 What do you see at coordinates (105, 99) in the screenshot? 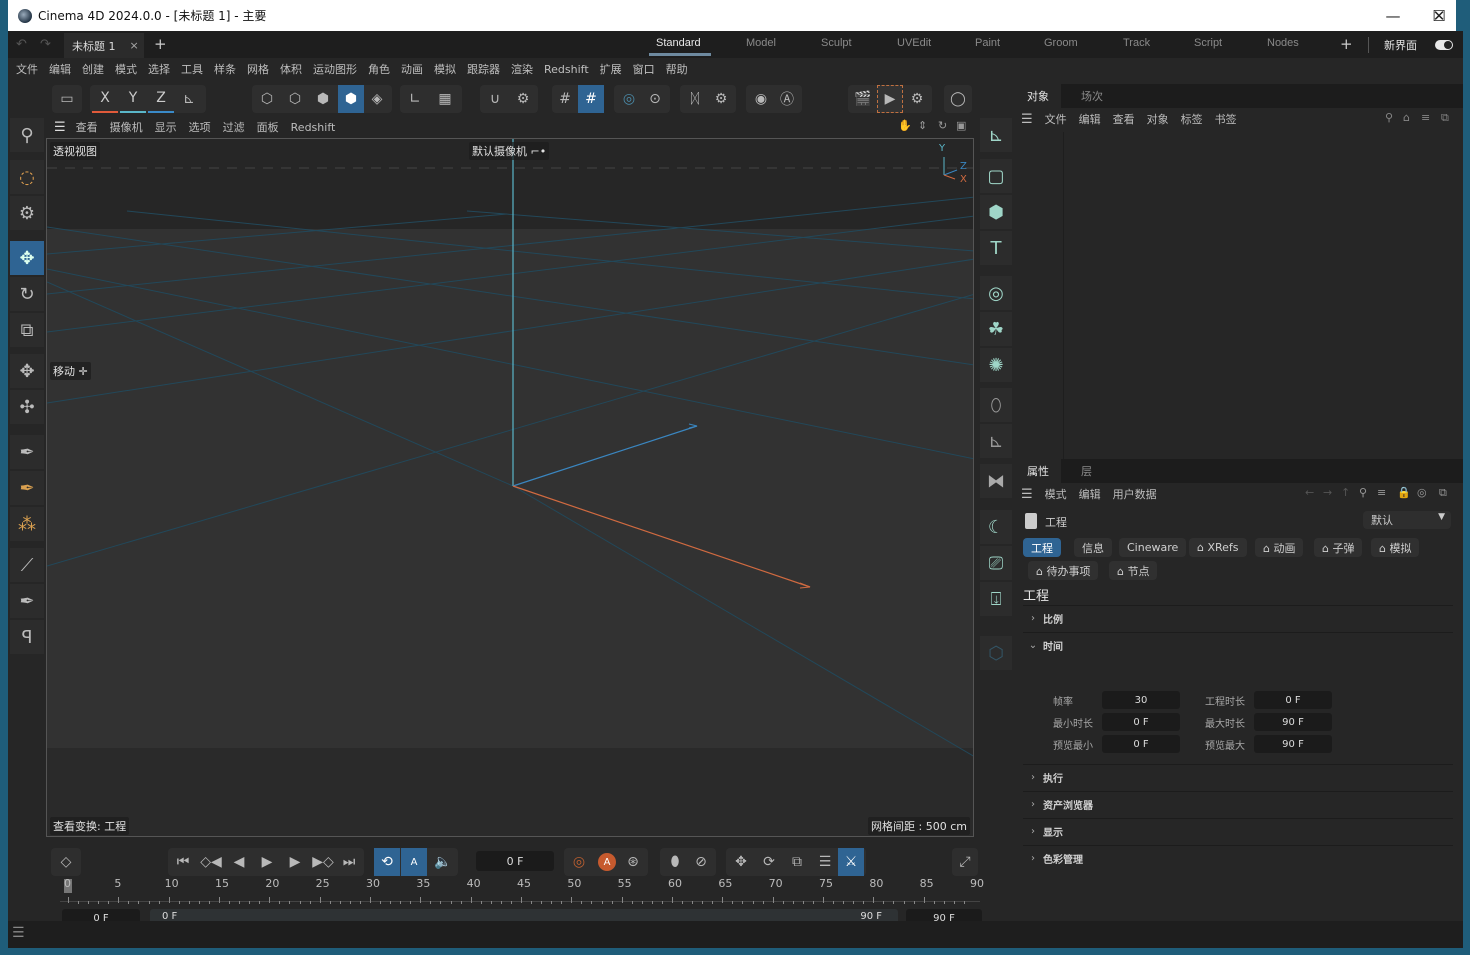
I see `lock-x-button: X` at bounding box center [105, 99].